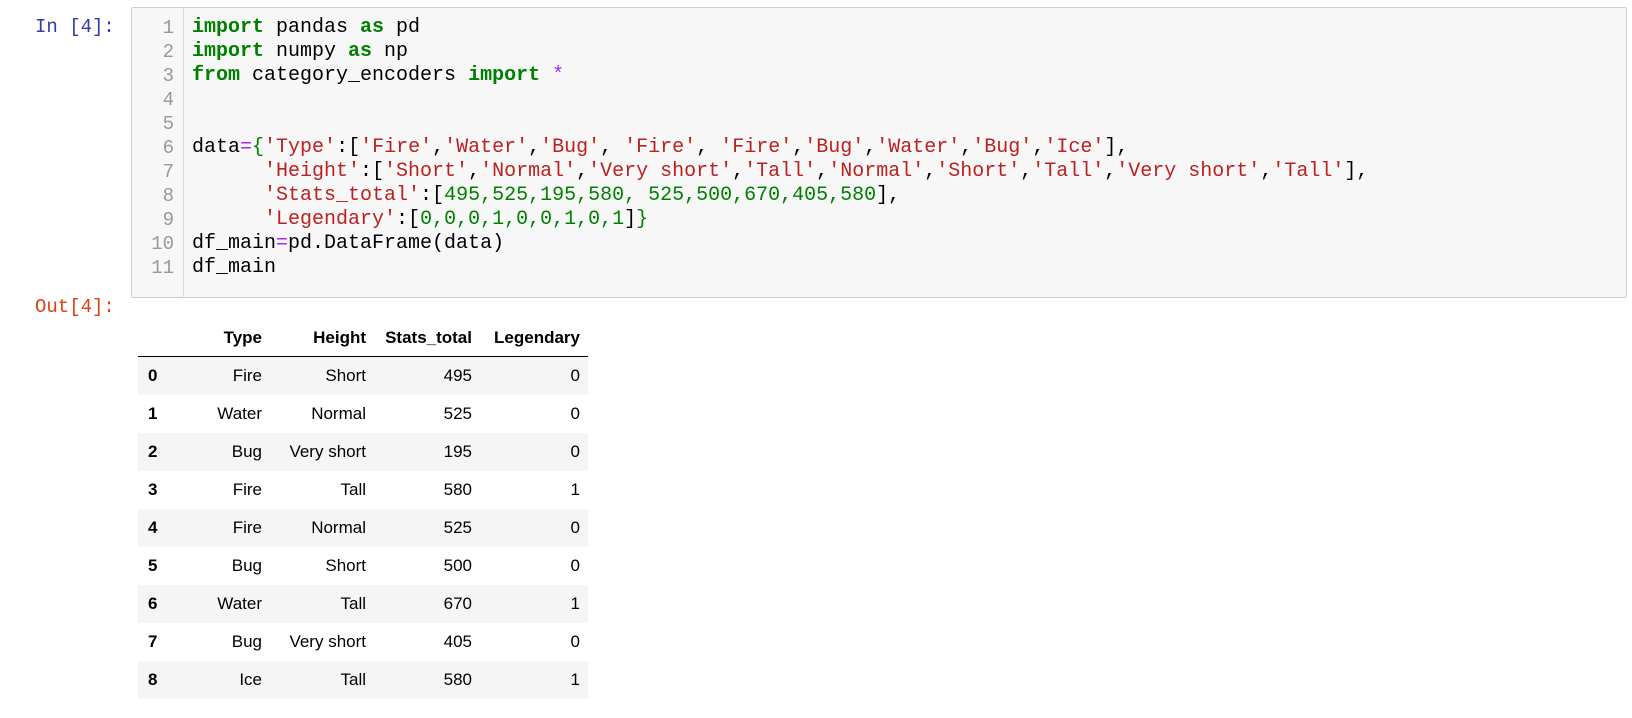  I want to click on index-header, so click(158, 338).